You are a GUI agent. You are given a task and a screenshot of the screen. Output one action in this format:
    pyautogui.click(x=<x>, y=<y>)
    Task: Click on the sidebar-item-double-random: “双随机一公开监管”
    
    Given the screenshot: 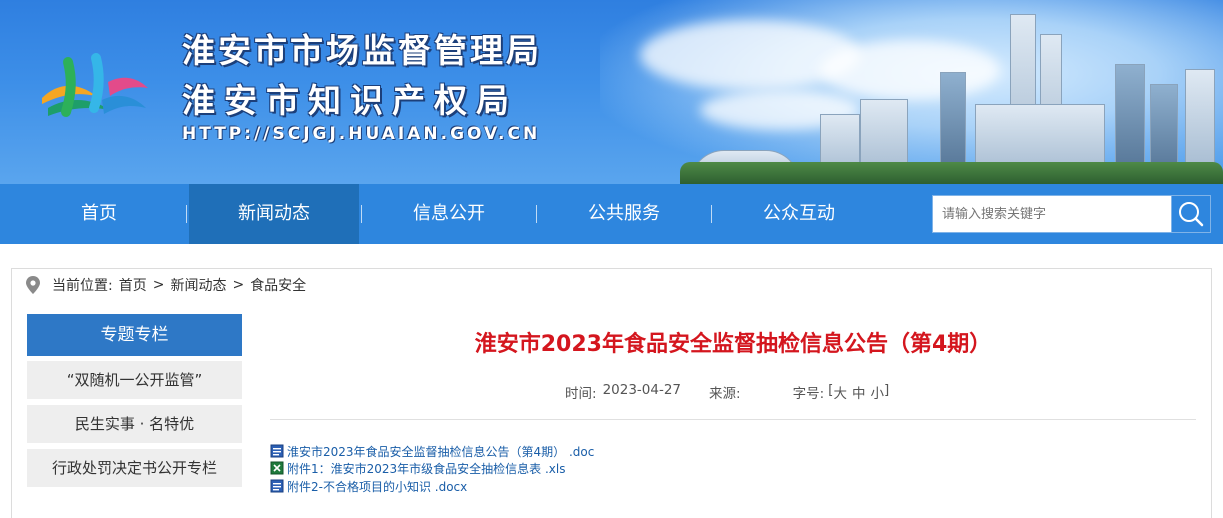 What is the action you would take?
    pyautogui.click(x=134, y=380)
    